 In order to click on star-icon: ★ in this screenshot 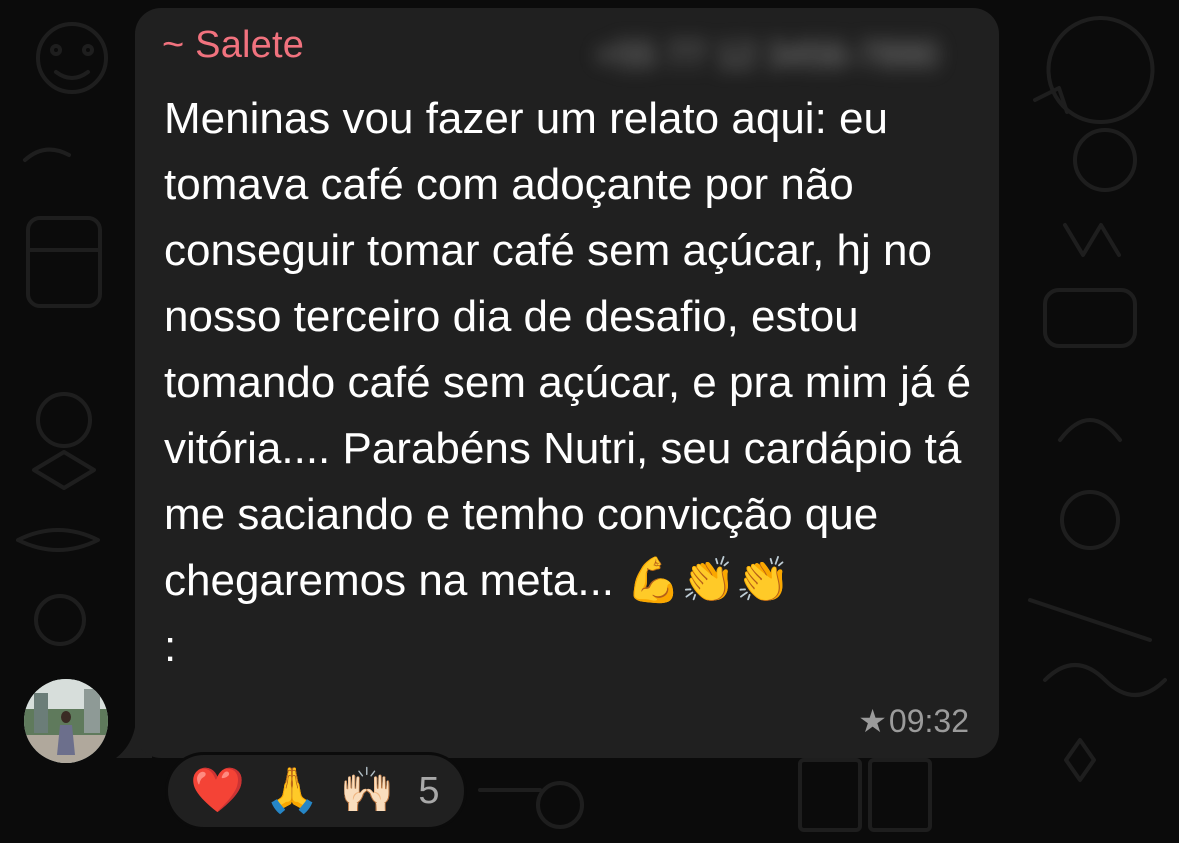, I will do `click(872, 721)`.